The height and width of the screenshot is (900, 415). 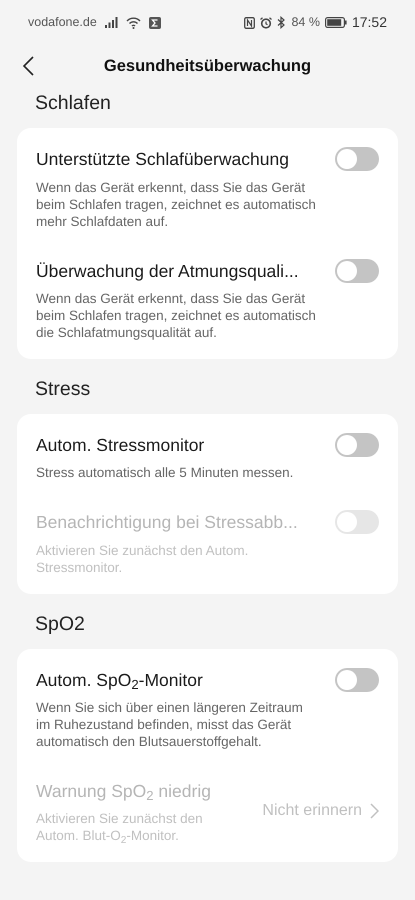 What do you see at coordinates (120, 827) in the screenshot?
I see `item-description: Aktivieren Sie zunächst den Autom. Blut-O$_{2}$-Monitor.` at bounding box center [120, 827].